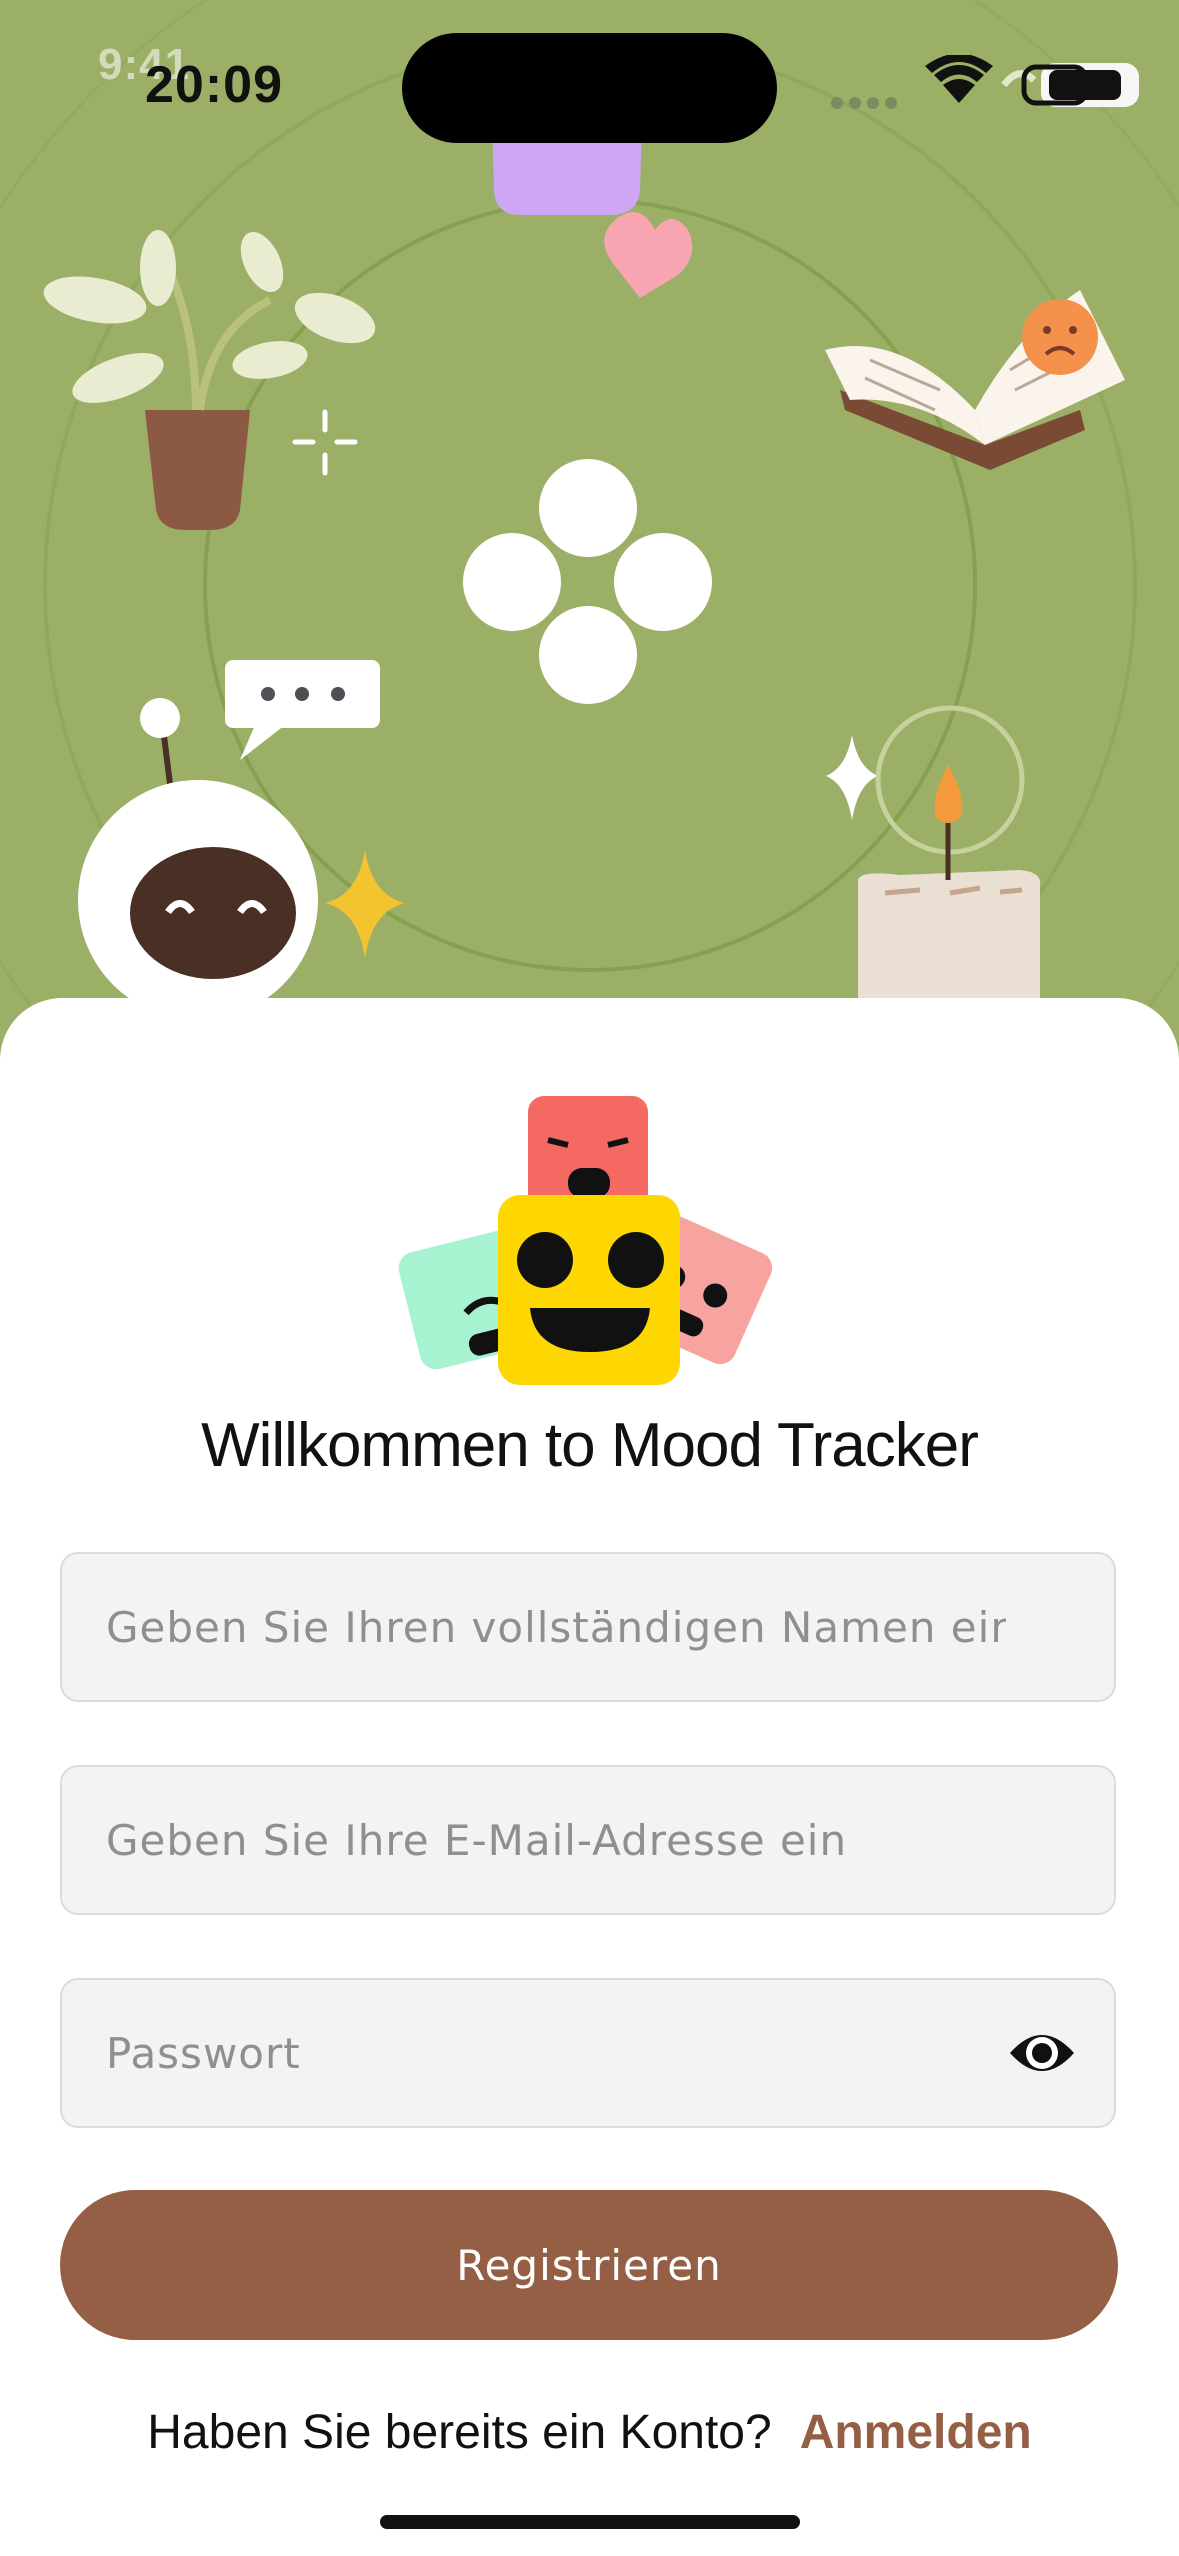  I want to click on email-field, so click(588, 1840).